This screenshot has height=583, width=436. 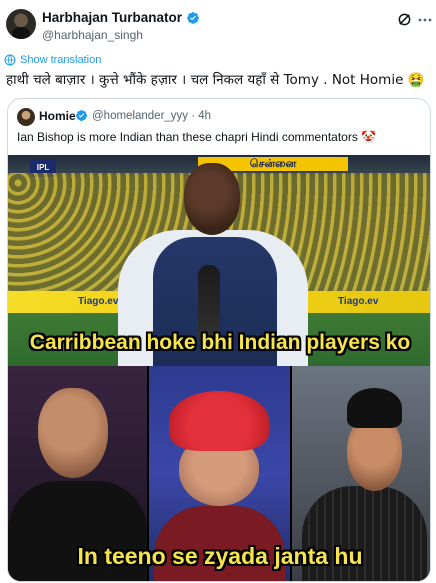 I want to click on show-translation-link: Show translation, so click(x=52, y=60).